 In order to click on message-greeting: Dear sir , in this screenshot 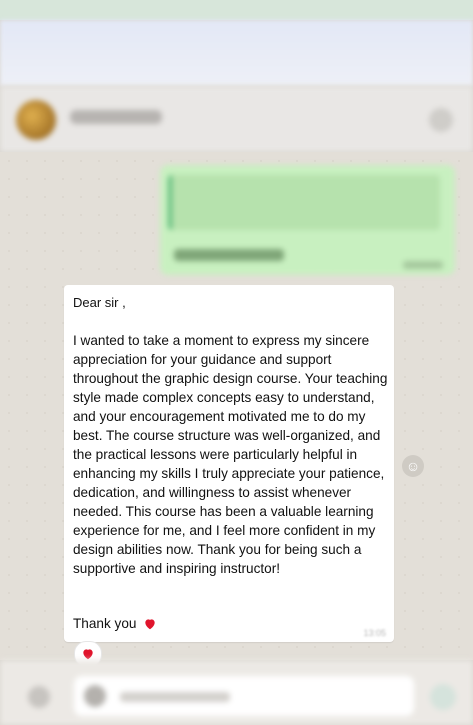, I will do `click(99, 302)`.